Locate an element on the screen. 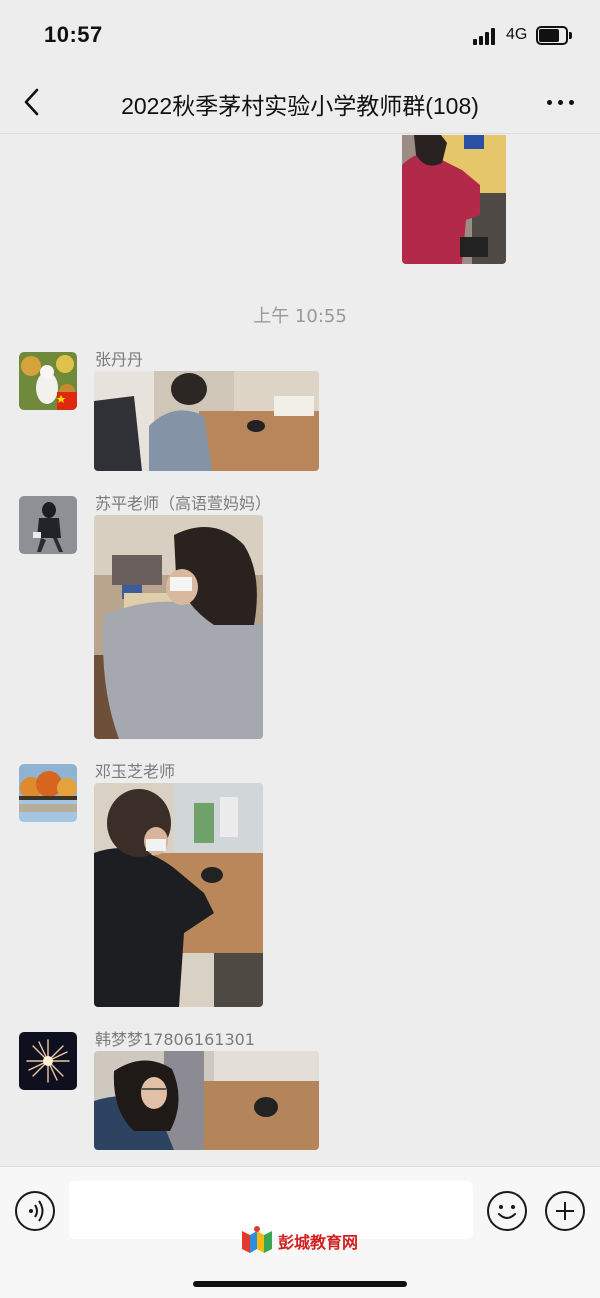 This screenshot has width=600, height=1298. input-bar: 彭城教育网 is located at coordinates (300, 1232).